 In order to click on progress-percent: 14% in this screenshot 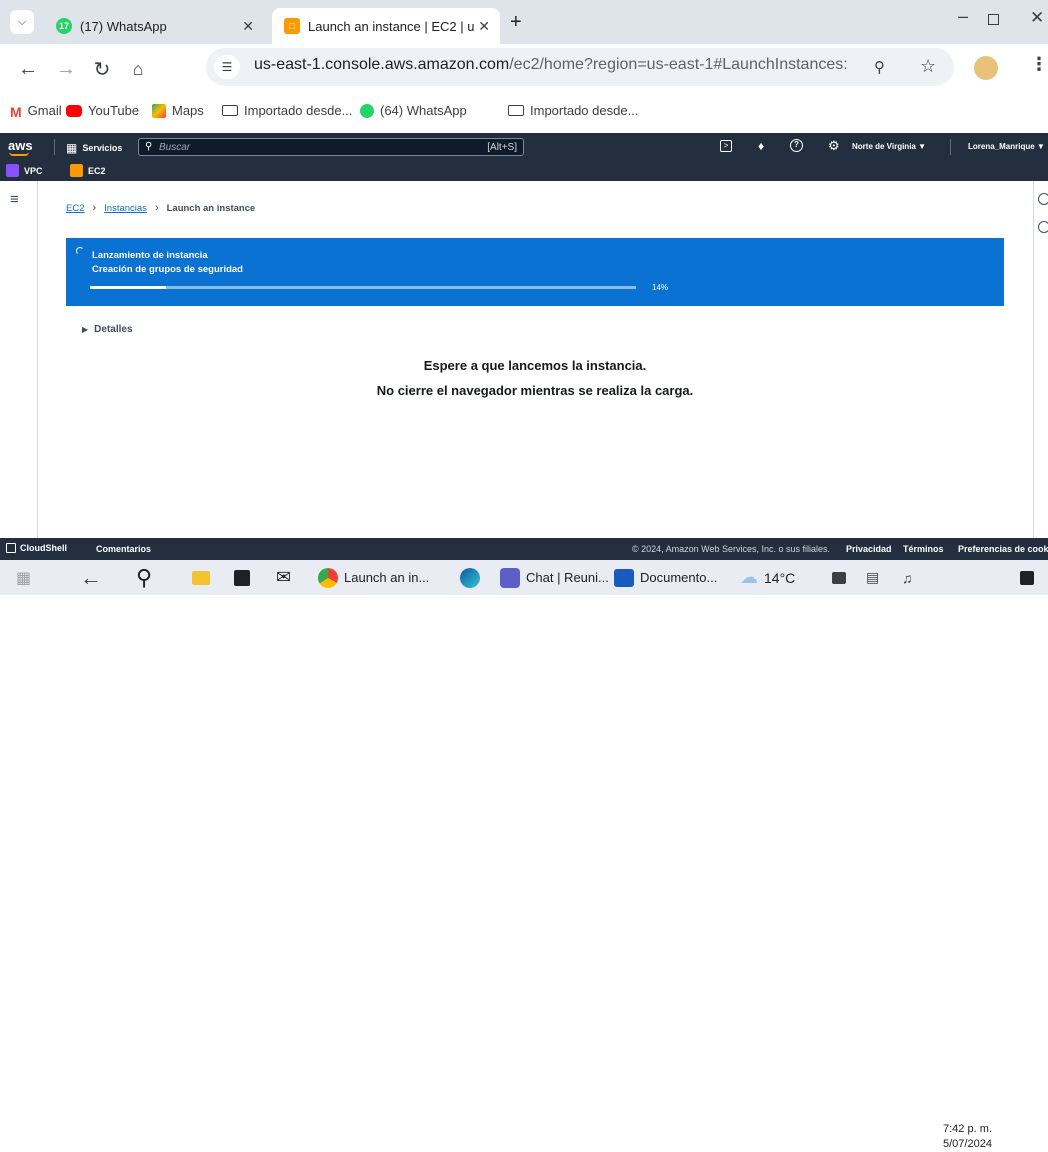, I will do `click(660, 287)`.